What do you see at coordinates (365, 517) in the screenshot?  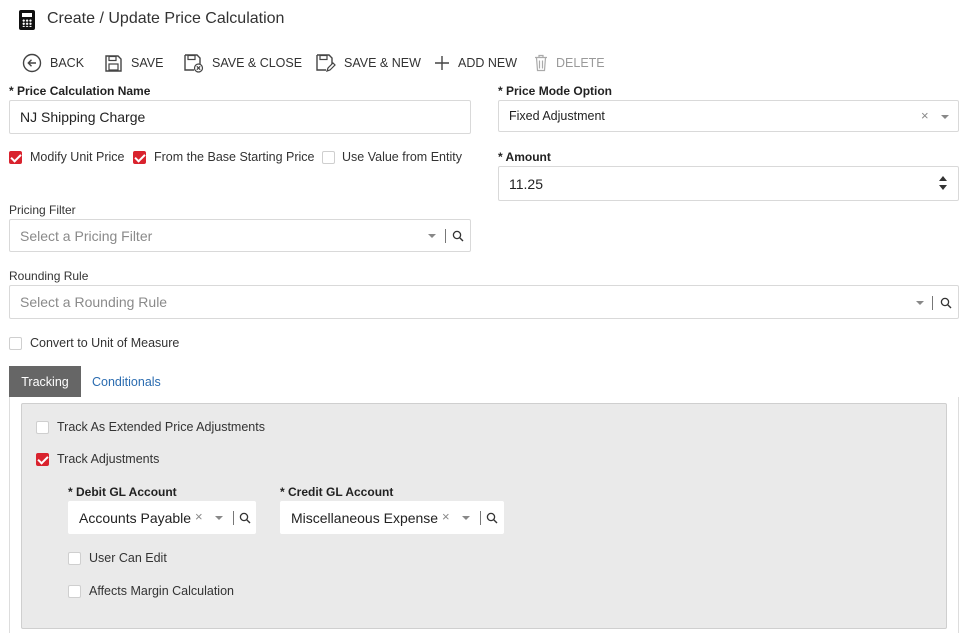 I see `credit-gl-value: Miscellaneous Expense` at bounding box center [365, 517].